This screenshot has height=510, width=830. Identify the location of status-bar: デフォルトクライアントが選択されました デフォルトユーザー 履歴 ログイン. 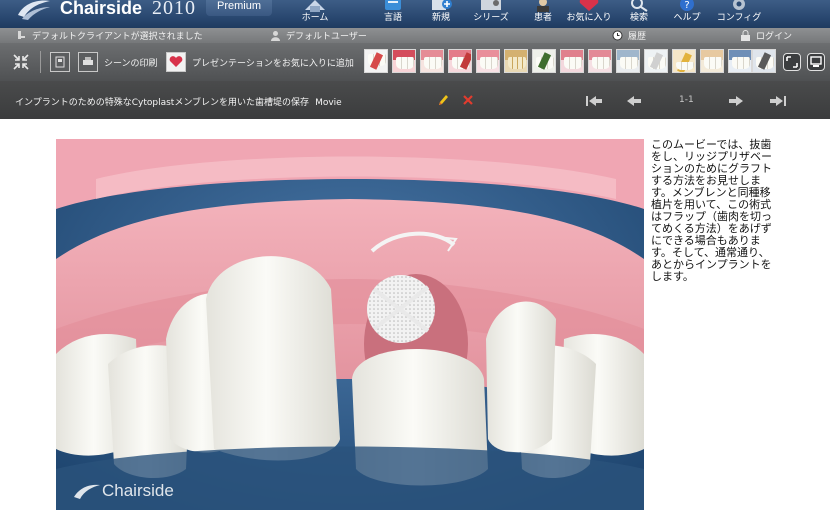
(415, 35).